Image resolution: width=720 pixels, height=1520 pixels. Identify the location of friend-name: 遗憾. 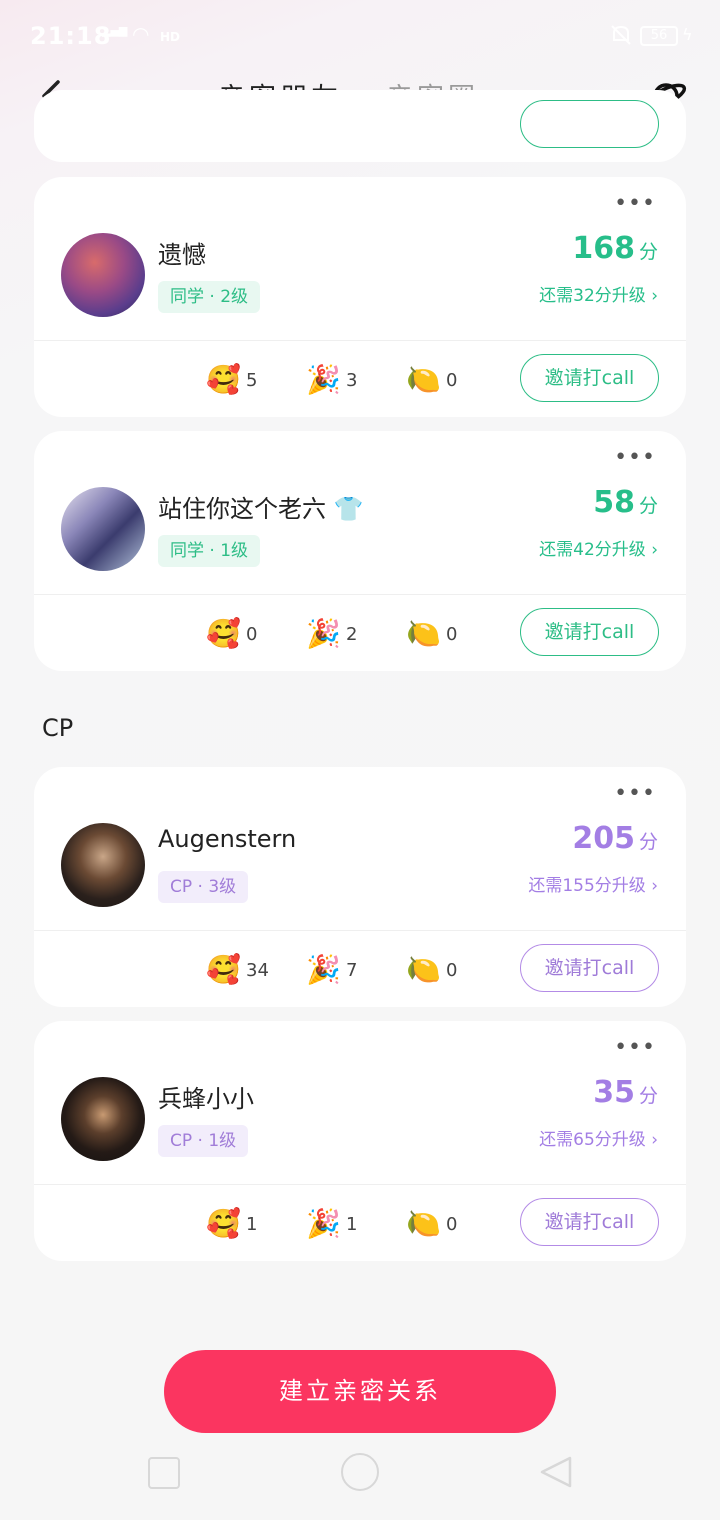
(182, 255).